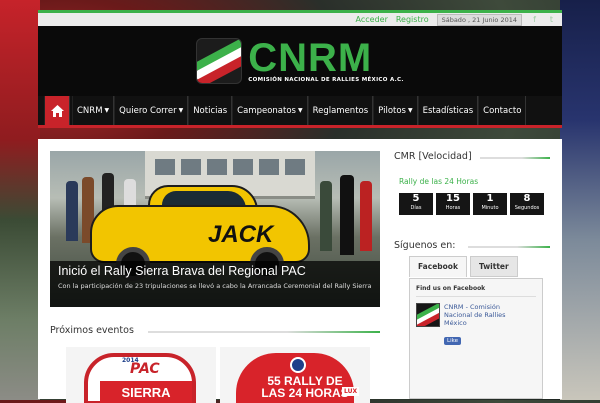 This screenshot has height=403, width=600. What do you see at coordinates (476, 291) in the screenshot?
I see `facebook-find-us: Find us on Facebook` at bounding box center [476, 291].